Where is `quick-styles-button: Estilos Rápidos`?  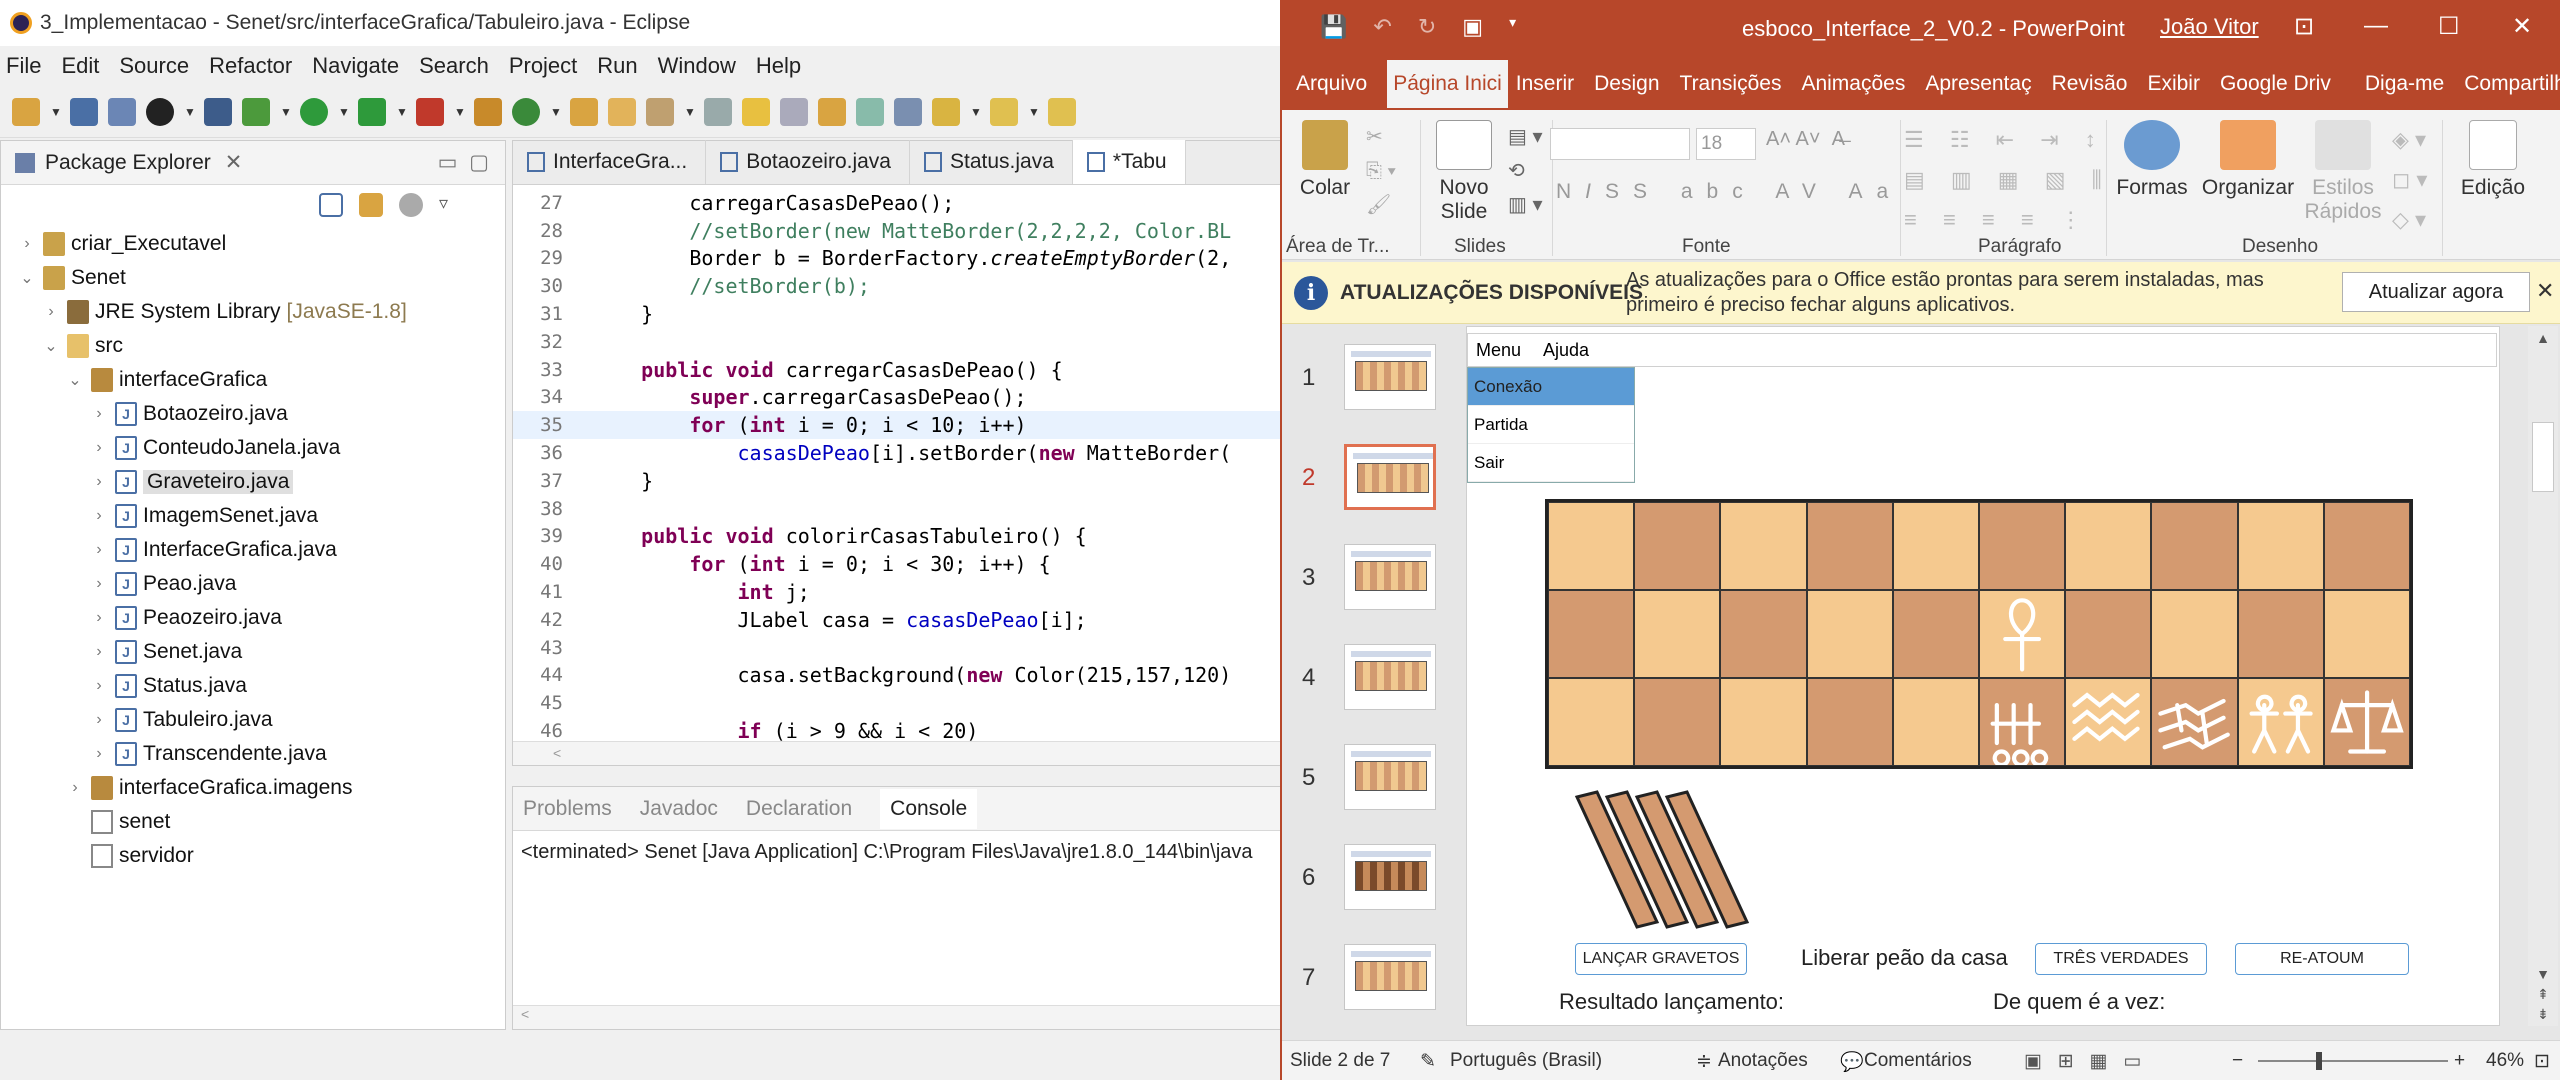
quick-styles-button: Estilos Rápidos is located at coordinates (2343, 172).